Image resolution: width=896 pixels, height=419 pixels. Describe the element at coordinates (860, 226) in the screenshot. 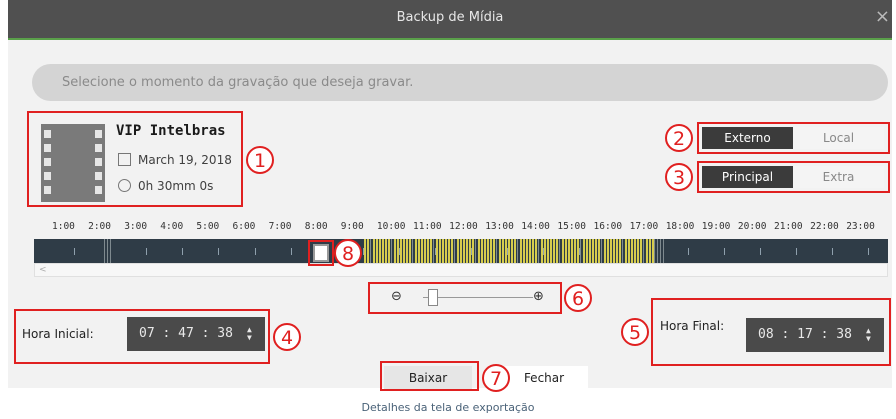

I see `timeline-hour-label: 23:00` at that location.